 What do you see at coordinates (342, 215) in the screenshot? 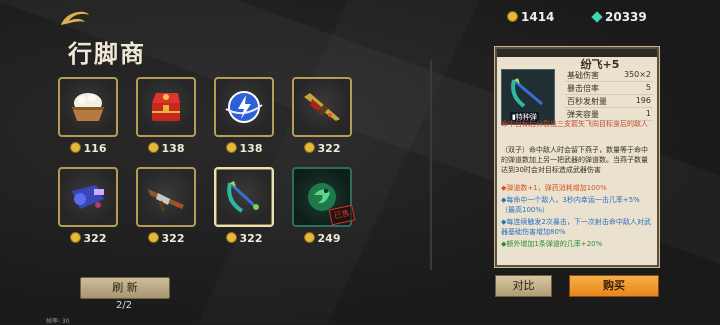
I see `sold-stamp: 已售` at bounding box center [342, 215].